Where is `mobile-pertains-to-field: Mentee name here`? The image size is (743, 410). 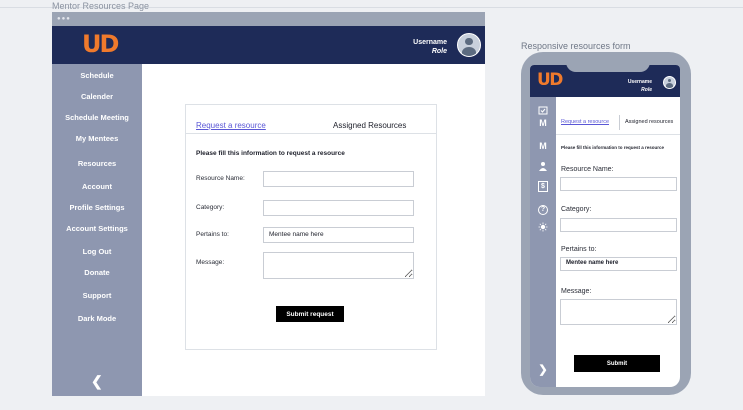 mobile-pertains-to-field: Mentee name here is located at coordinates (618, 264).